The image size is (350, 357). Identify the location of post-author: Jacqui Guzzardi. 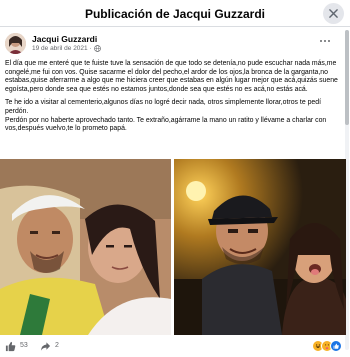
(64, 39).